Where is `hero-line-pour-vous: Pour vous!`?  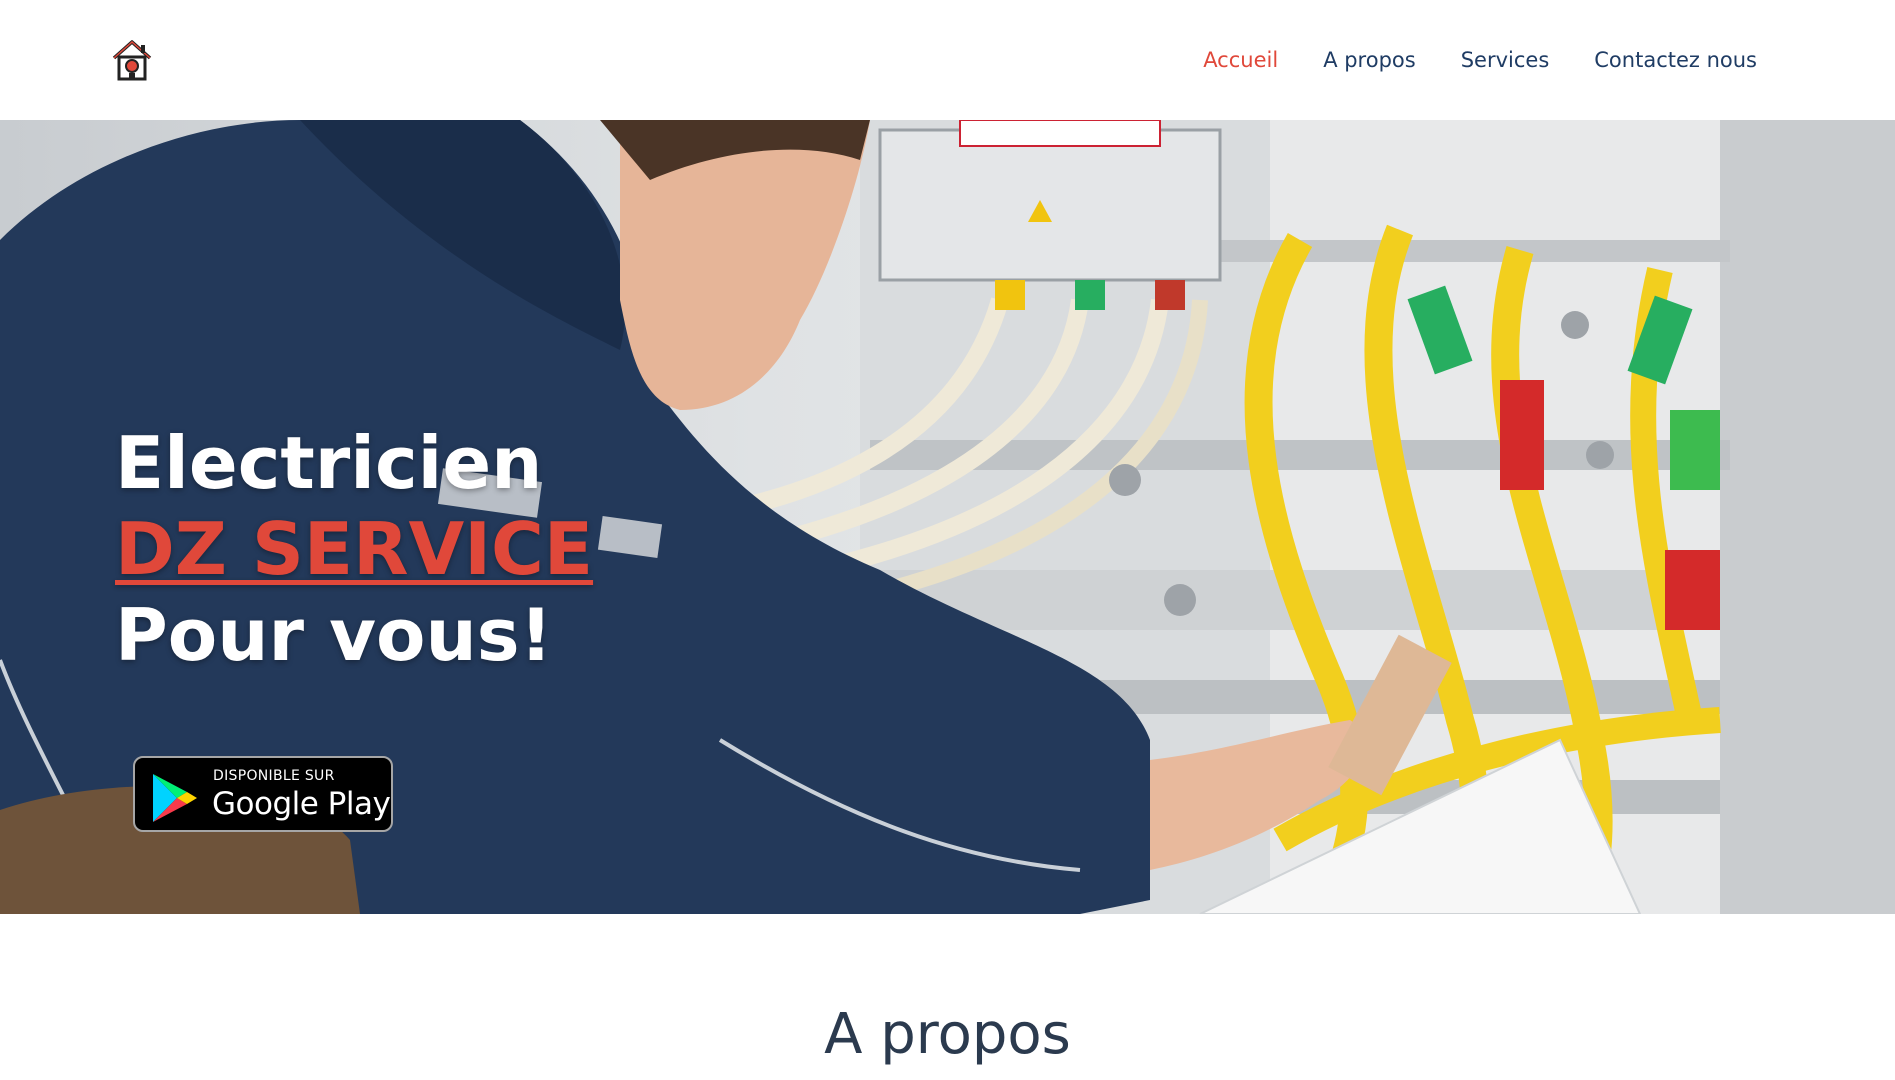
hero-line-pour-vous: Pour vous! is located at coordinates (334, 635).